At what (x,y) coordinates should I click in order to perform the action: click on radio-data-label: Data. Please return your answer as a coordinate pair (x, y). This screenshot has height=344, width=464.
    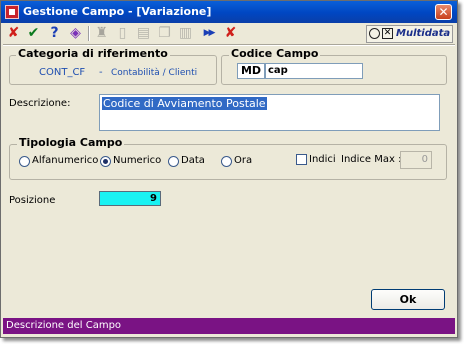
    Looking at the image, I should click on (193, 160).